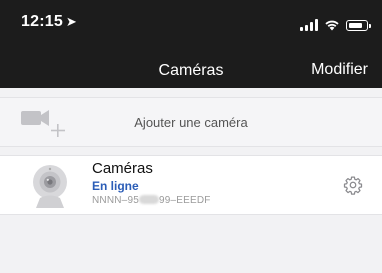 This screenshot has width=382, height=273. I want to click on battery-icon, so click(358, 25).